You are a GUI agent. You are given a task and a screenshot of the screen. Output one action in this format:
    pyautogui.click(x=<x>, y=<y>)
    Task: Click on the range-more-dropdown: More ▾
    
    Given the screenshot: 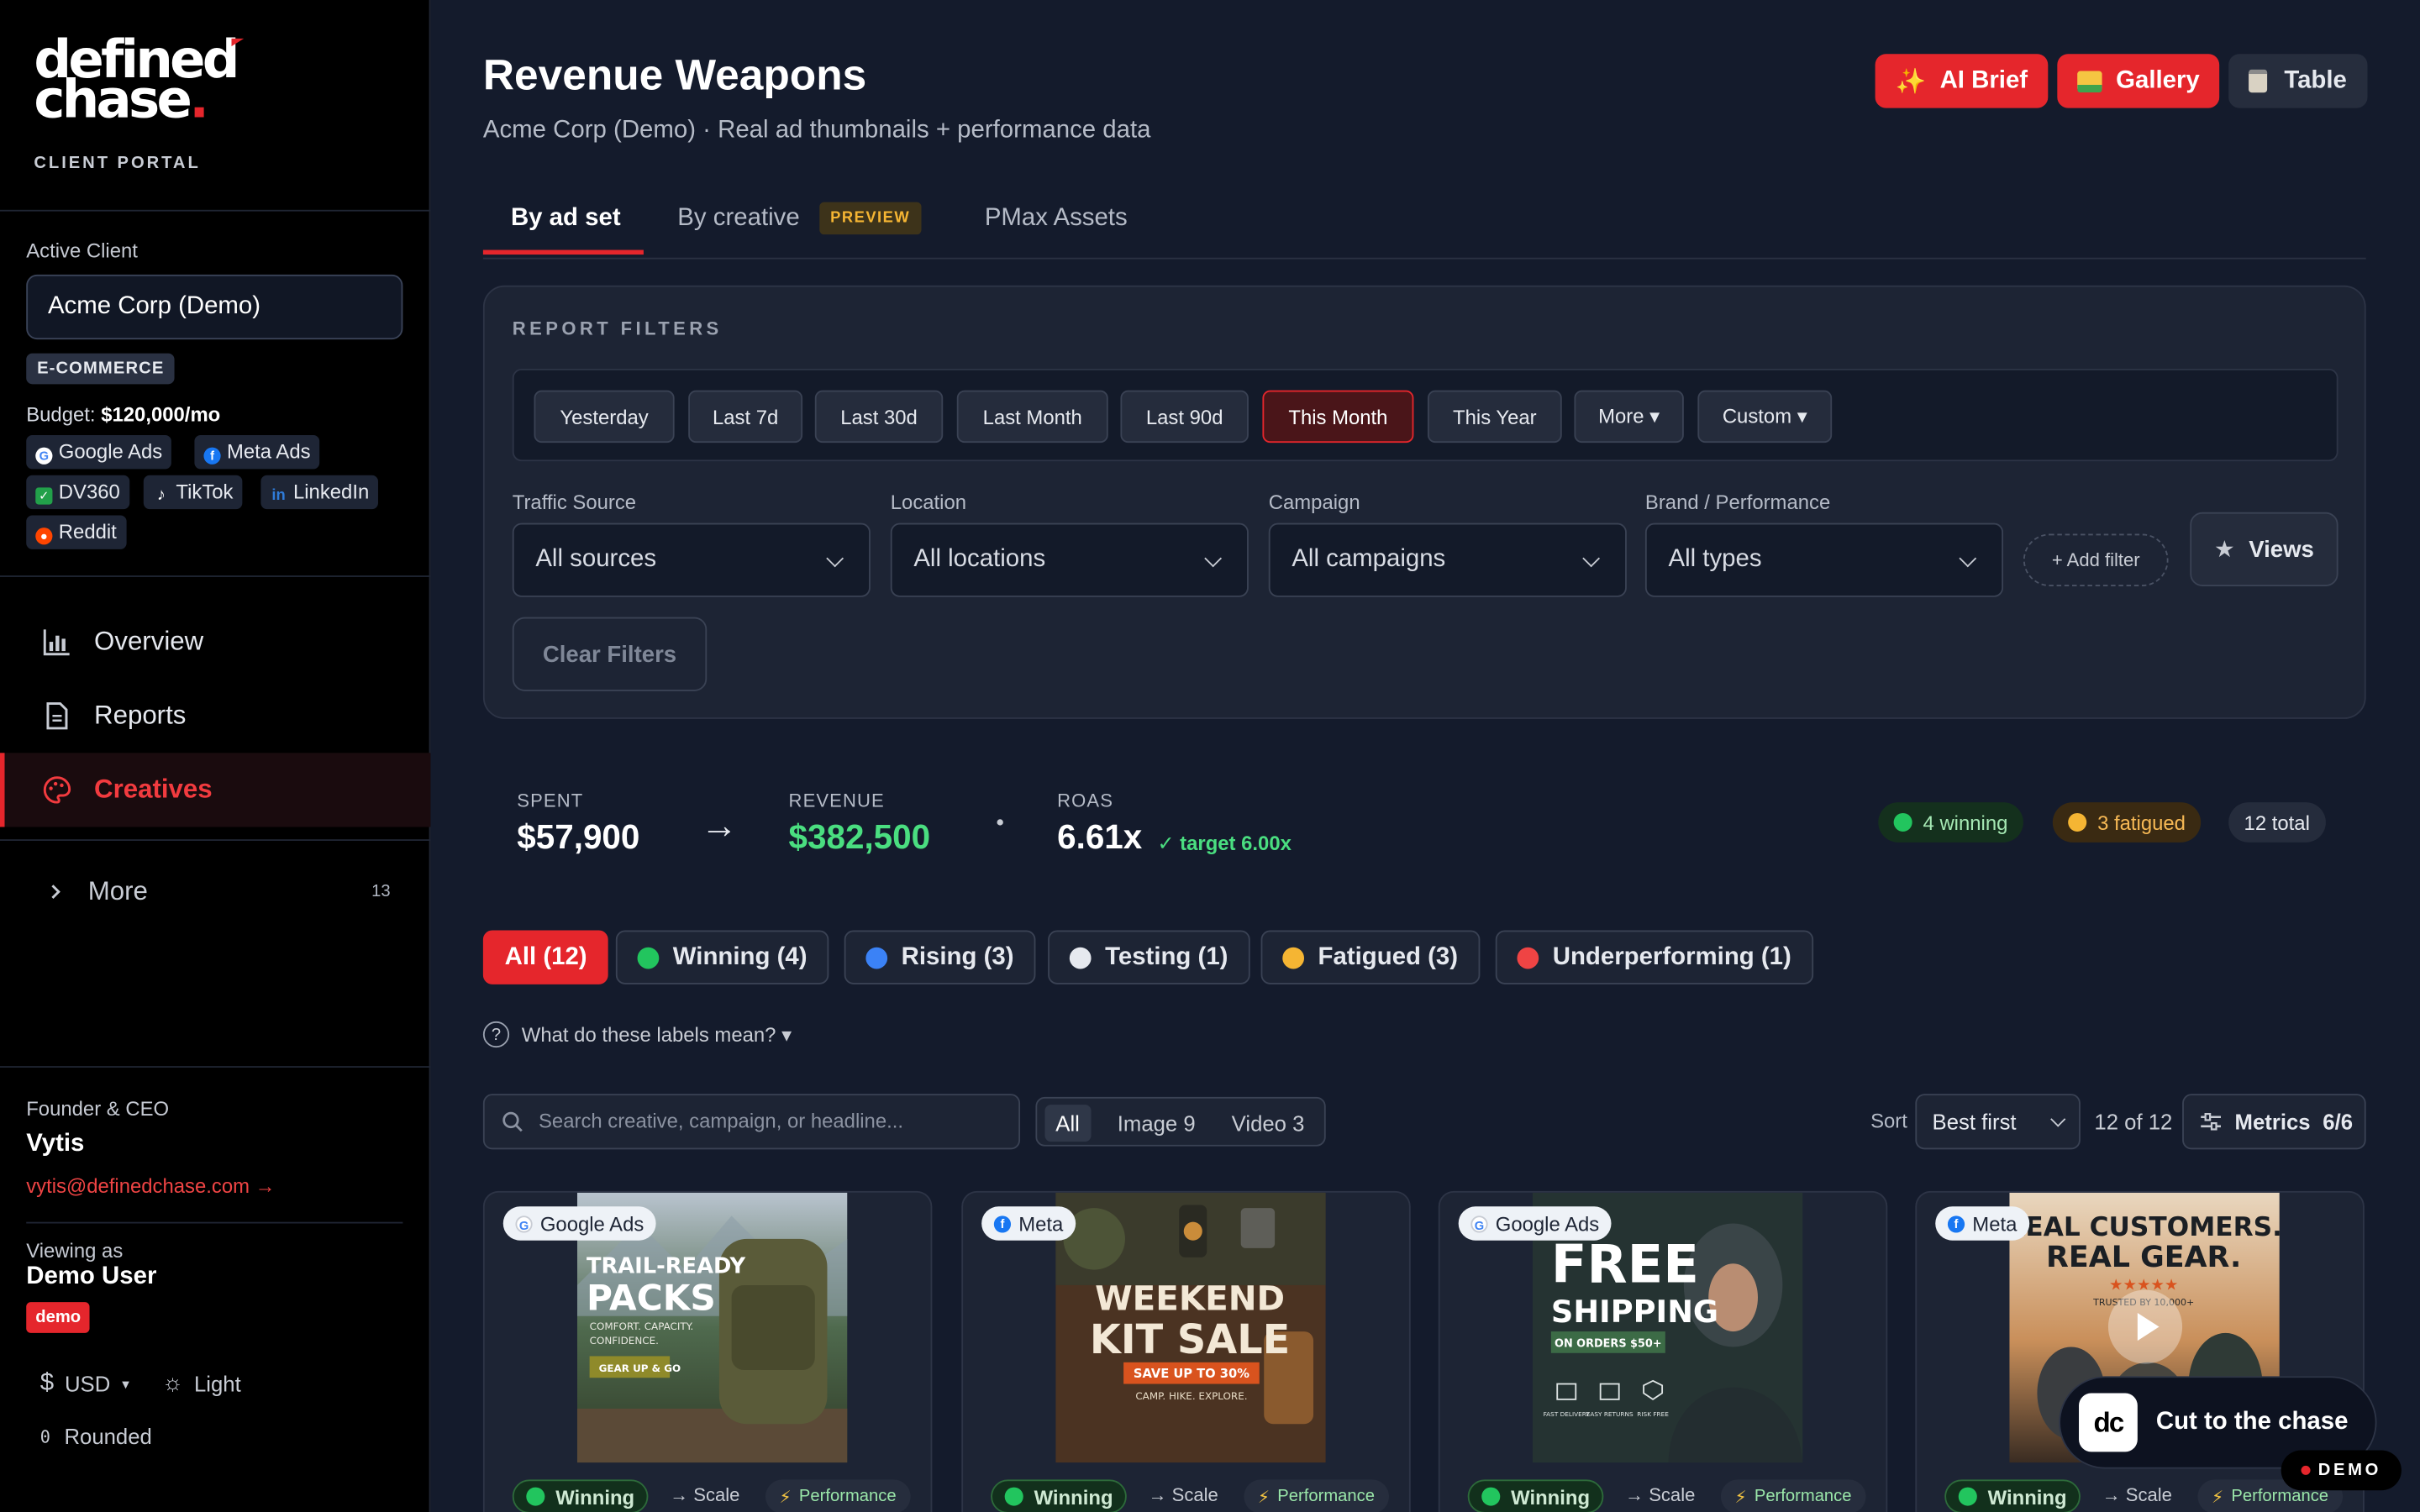 What is the action you would take?
    pyautogui.click(x=1629, y=417)
    